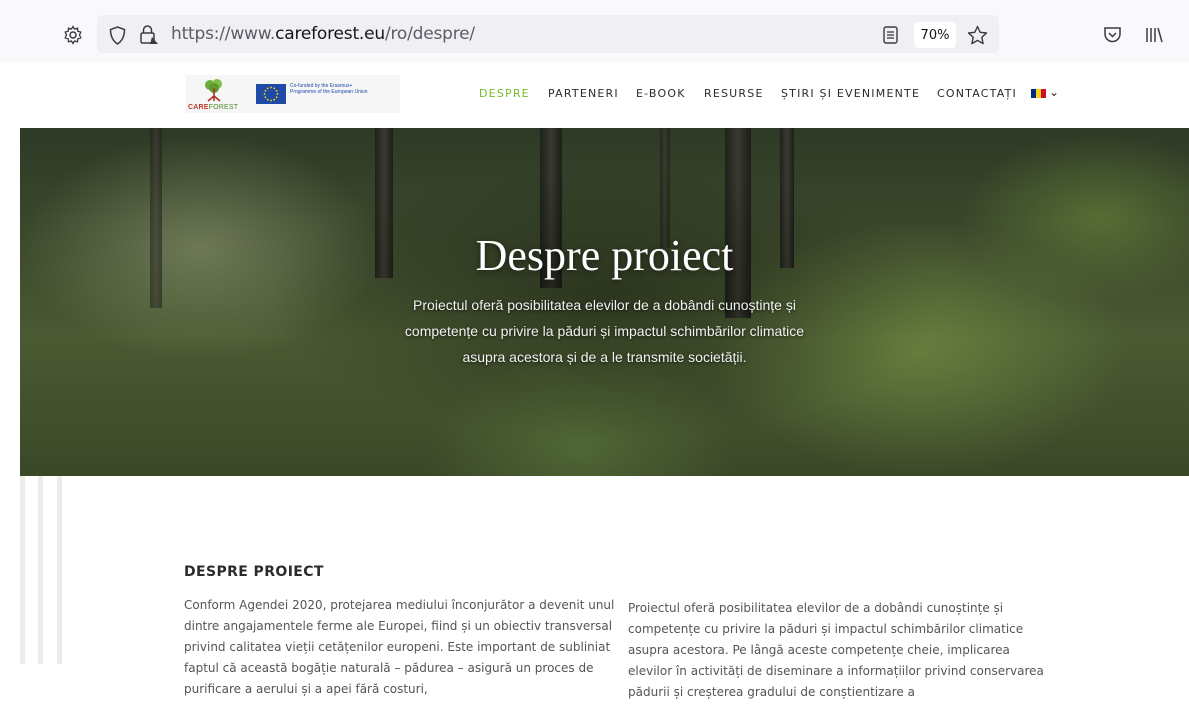 The height and width of the screenshot is (724, 1189). What do you see at coordinates (604, 255) in the screenshot?
I see `hero-title: Despre proiect` at bounding box center [604, 255].